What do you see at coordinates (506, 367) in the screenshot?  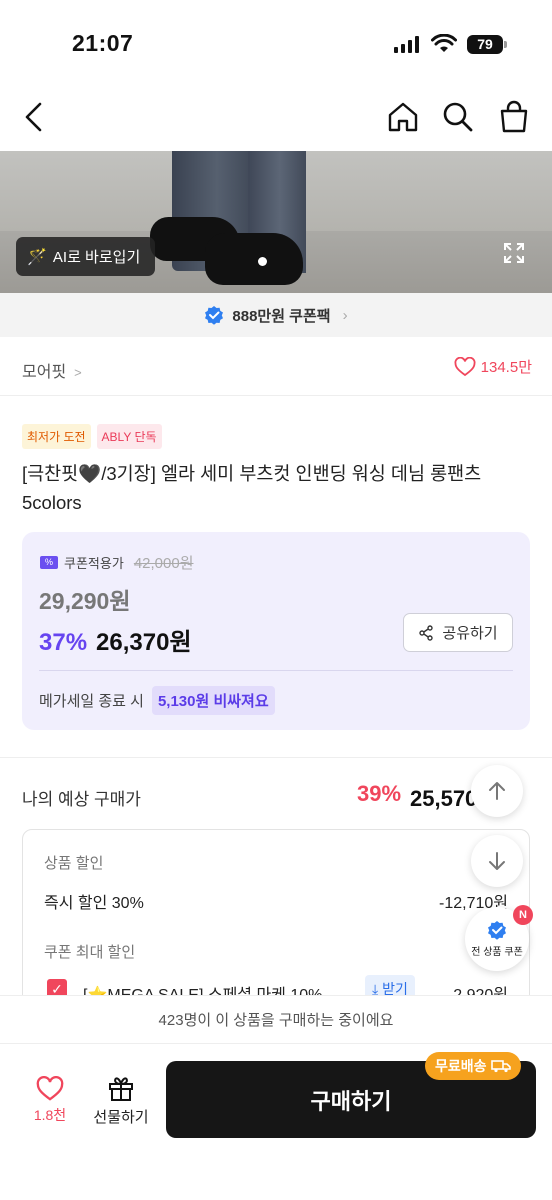 I see `like-count: 134.5만` at bounding box center [506, 367].